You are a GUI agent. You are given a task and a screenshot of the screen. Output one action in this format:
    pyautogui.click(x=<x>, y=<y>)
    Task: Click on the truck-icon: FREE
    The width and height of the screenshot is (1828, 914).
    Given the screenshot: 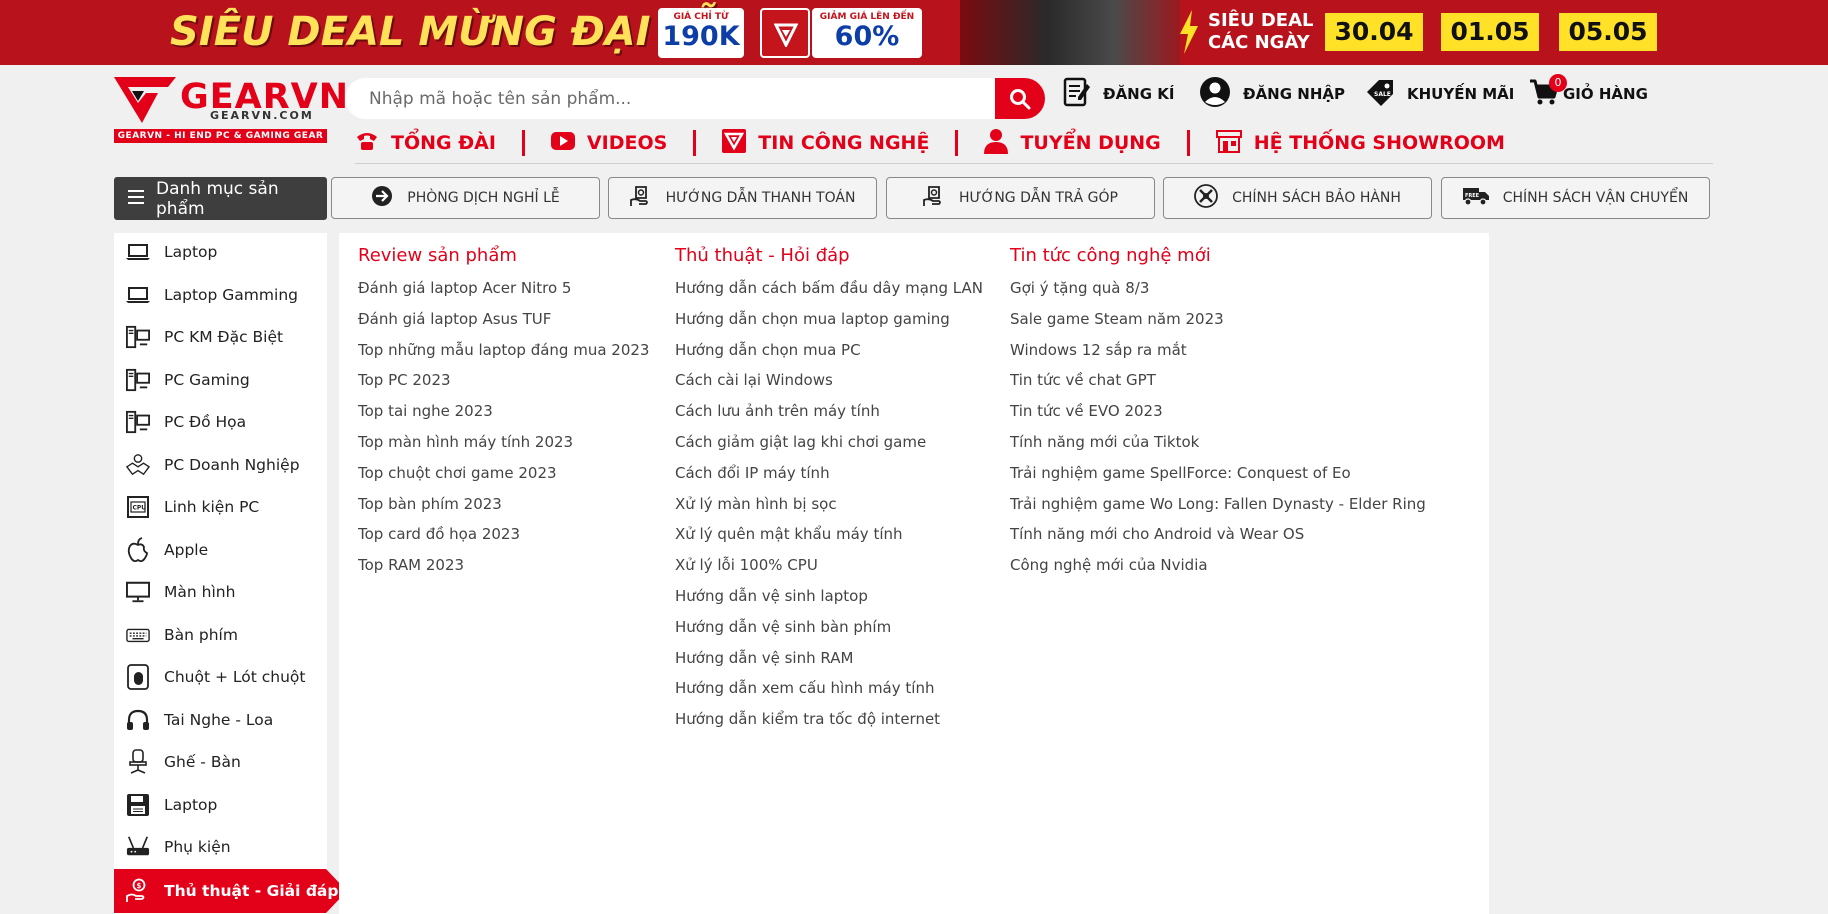 What is the action you would take?
    pyautogui.click(x=1475, y=198)
    